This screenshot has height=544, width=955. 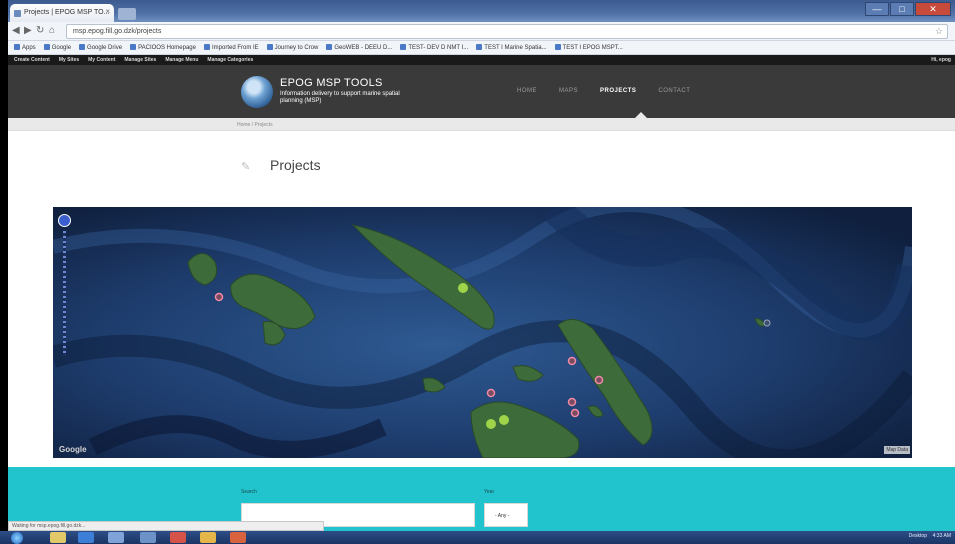 What do you see at coordinates (101, 60) in the screenshot?
I see `admin-item-my-content: My Content` at bounding box center [101, 60].